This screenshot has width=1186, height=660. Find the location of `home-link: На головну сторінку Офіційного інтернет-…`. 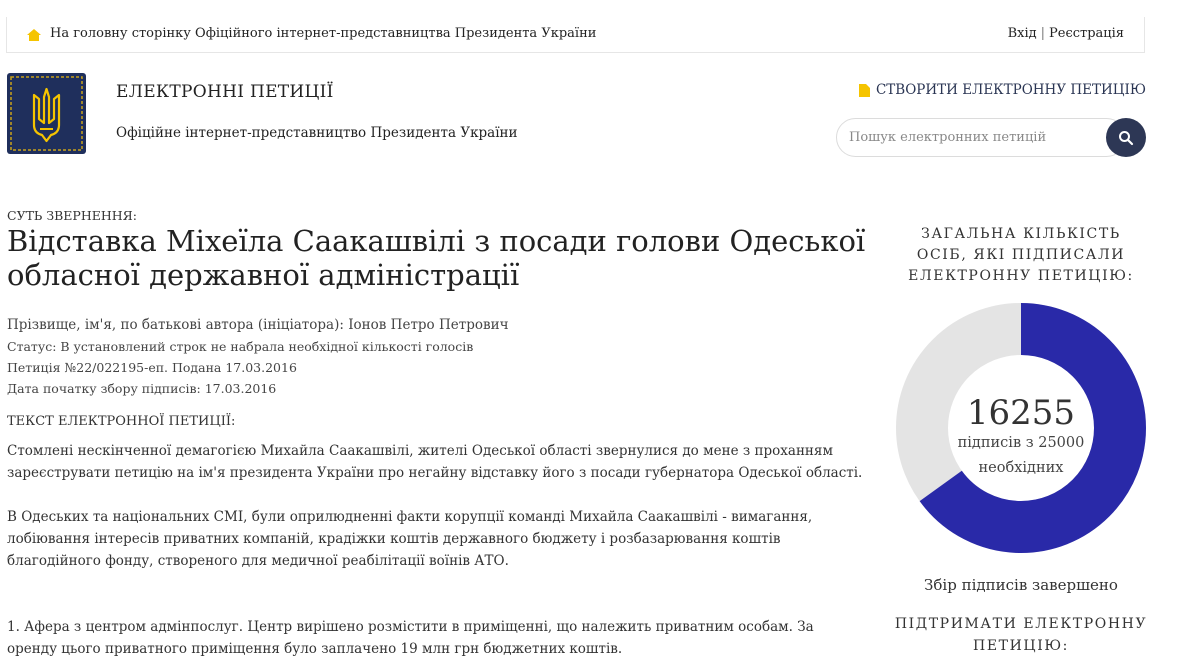

home-link: На головну сторінку Офіційного інтернет-… is located at coordinates (323, 33).